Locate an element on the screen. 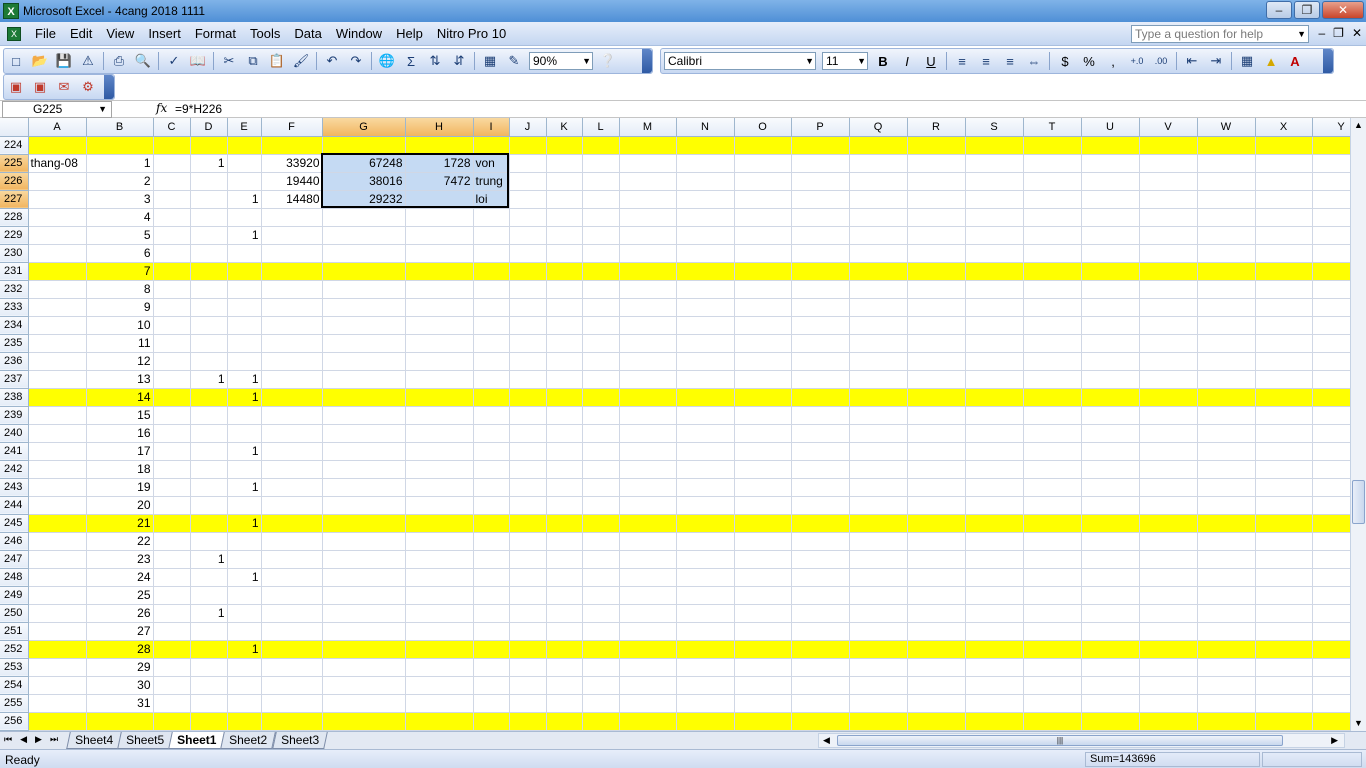  cell-c240 is located at coordinates (172, 433).